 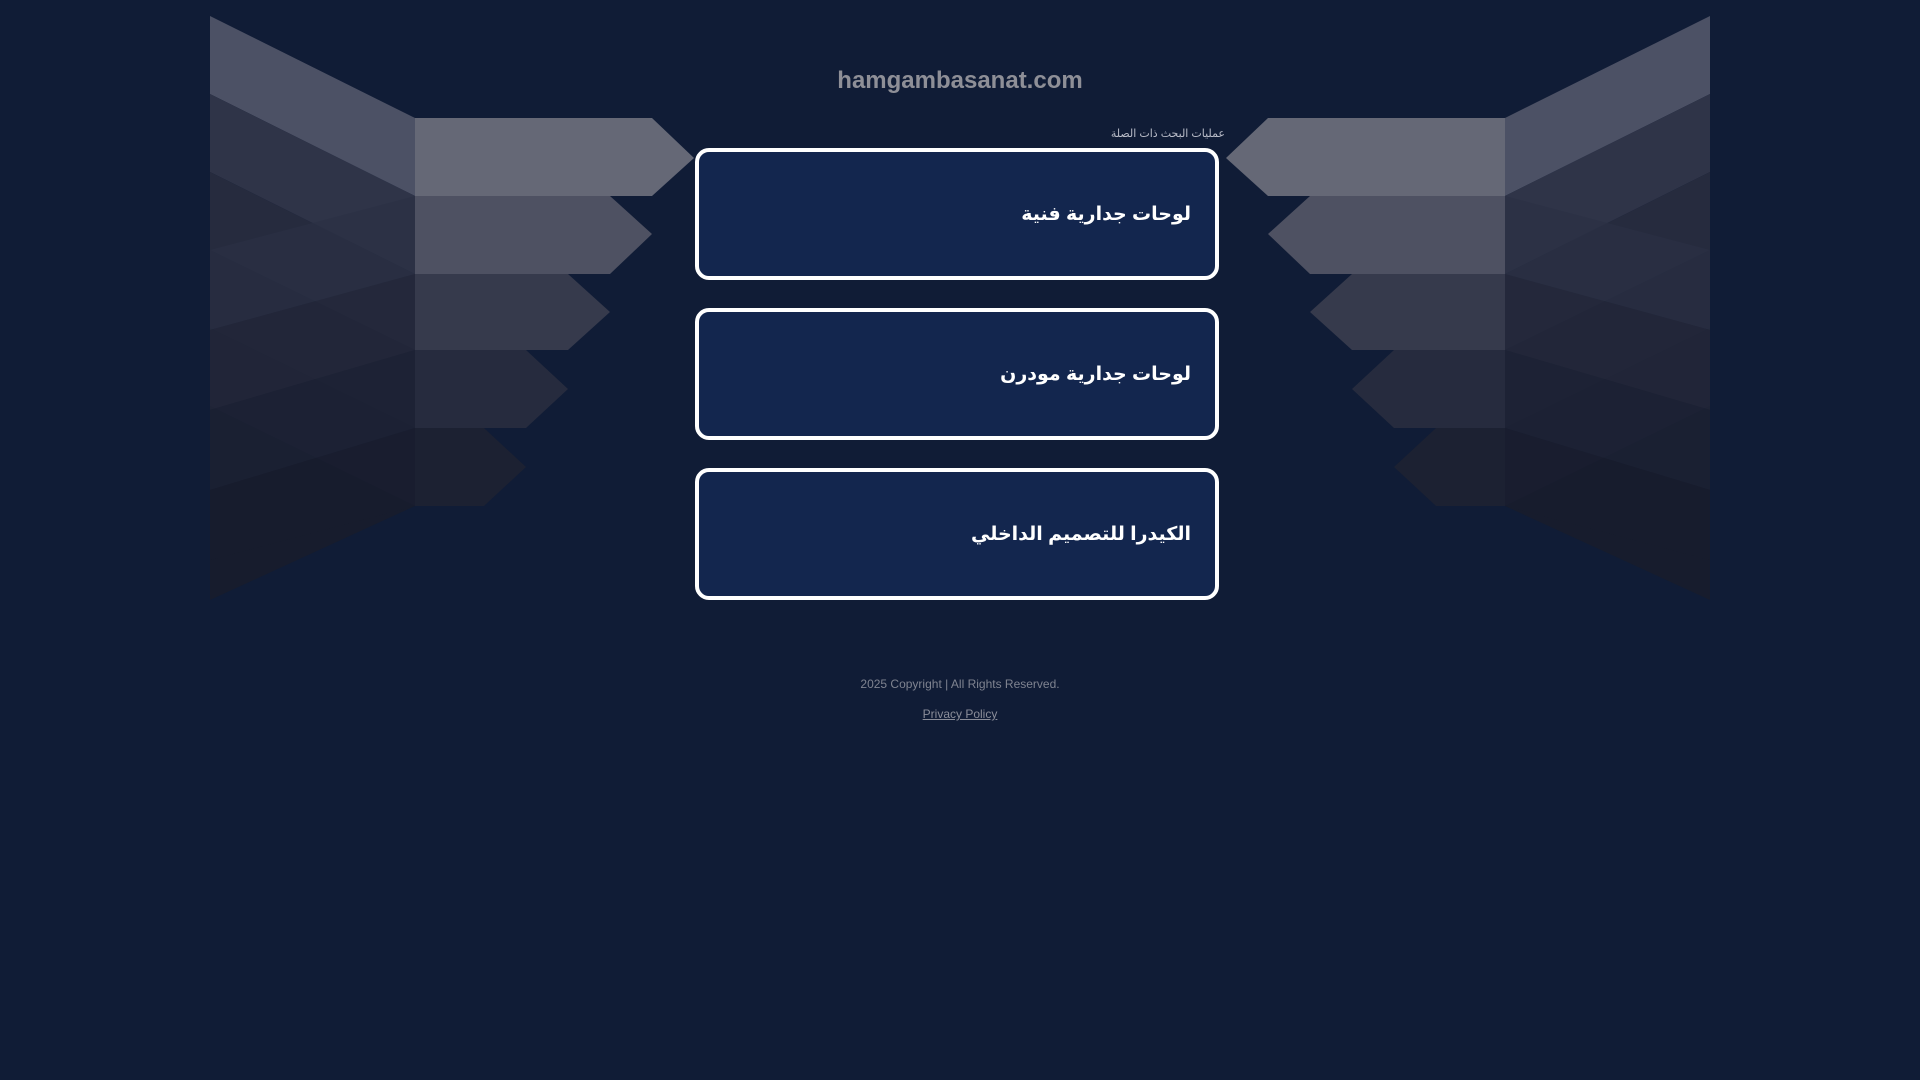 I want to click on domain-title: hamgambasanat.com, so click(x=960, y=80).